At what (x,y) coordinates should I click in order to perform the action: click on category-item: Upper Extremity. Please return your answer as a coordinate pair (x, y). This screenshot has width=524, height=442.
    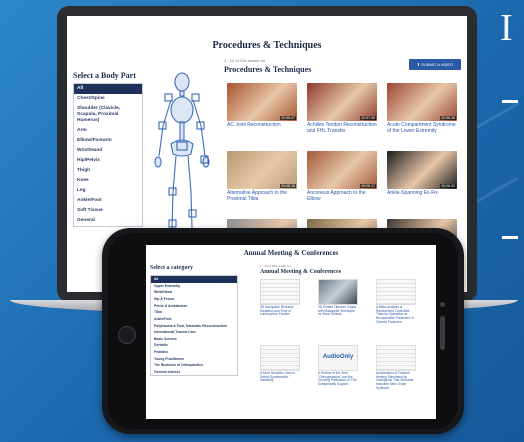
    Looking at the image, I should click on (194, 286).